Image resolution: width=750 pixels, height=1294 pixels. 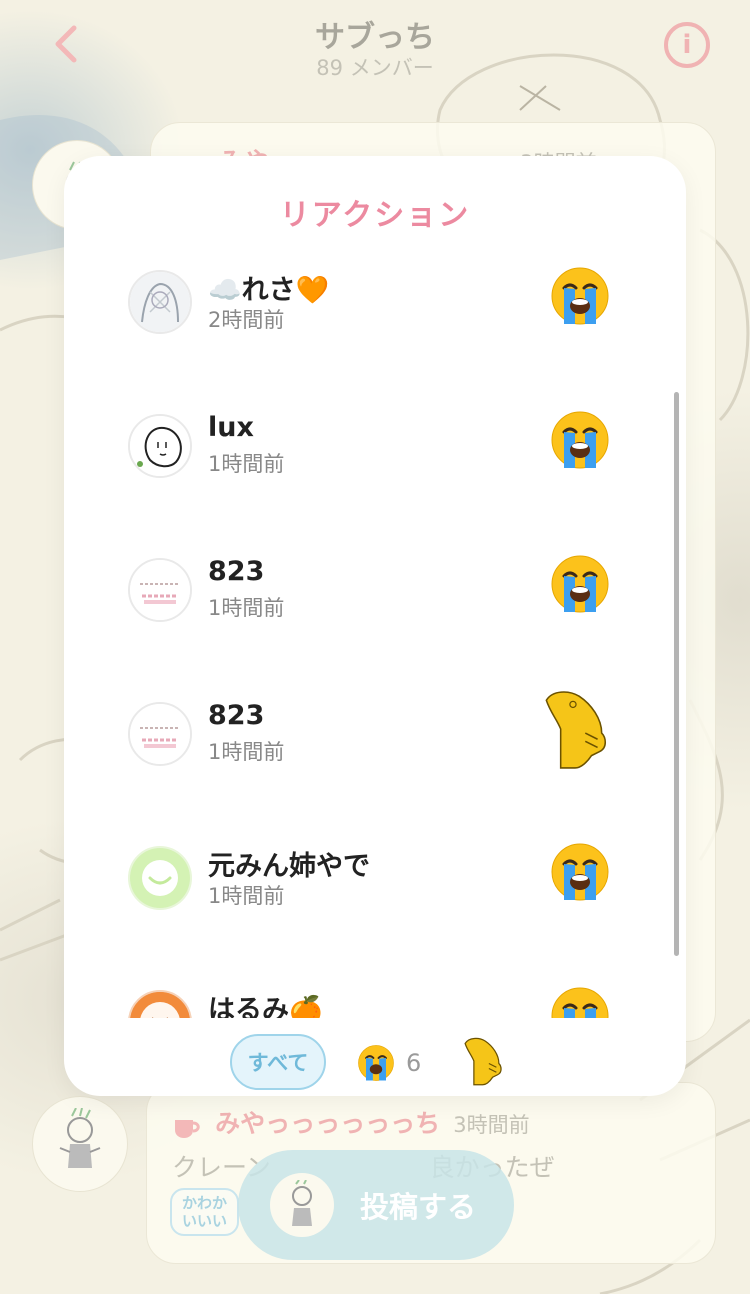 I want to click on reaction-time: 2時間前, so click(x=246, y=320).